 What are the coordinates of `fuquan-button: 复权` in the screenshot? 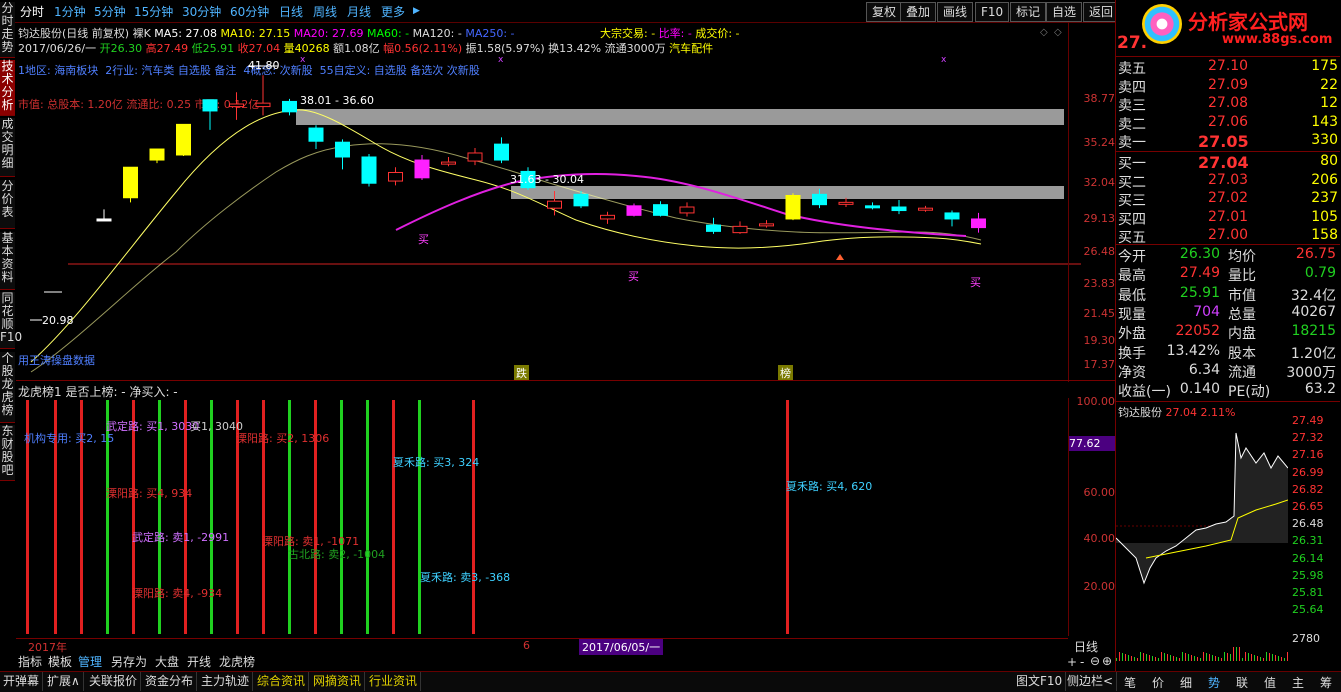 It's located at (884, 12).